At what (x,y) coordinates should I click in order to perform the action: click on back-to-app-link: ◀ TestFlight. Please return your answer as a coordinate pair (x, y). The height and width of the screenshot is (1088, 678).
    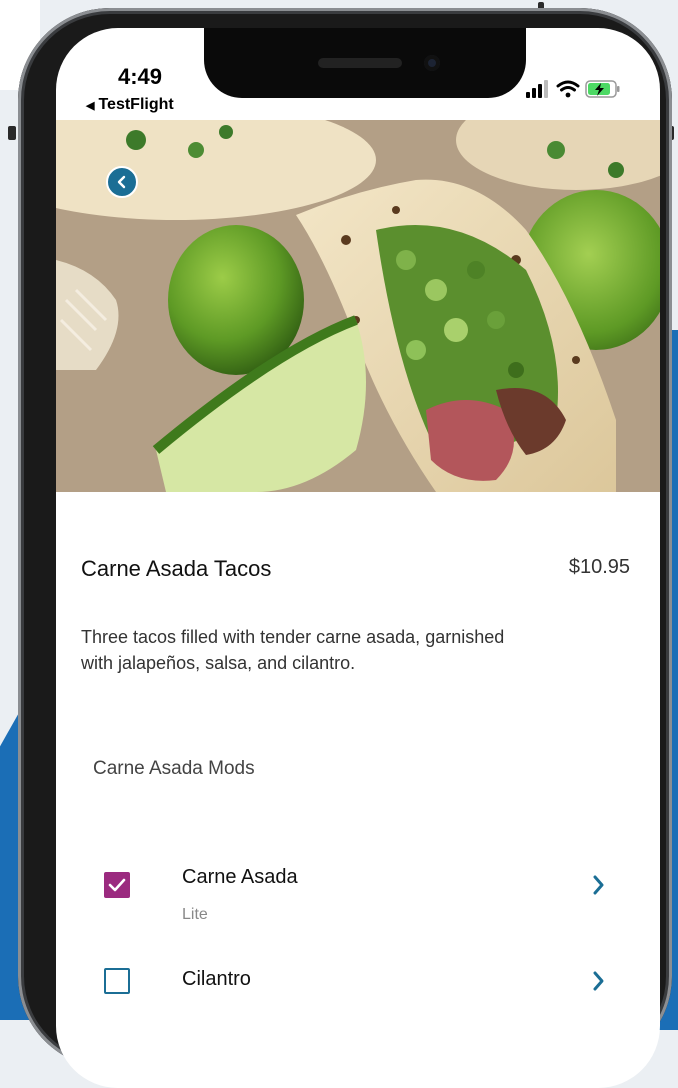
    Looking at the image, I should click on (130, 105).